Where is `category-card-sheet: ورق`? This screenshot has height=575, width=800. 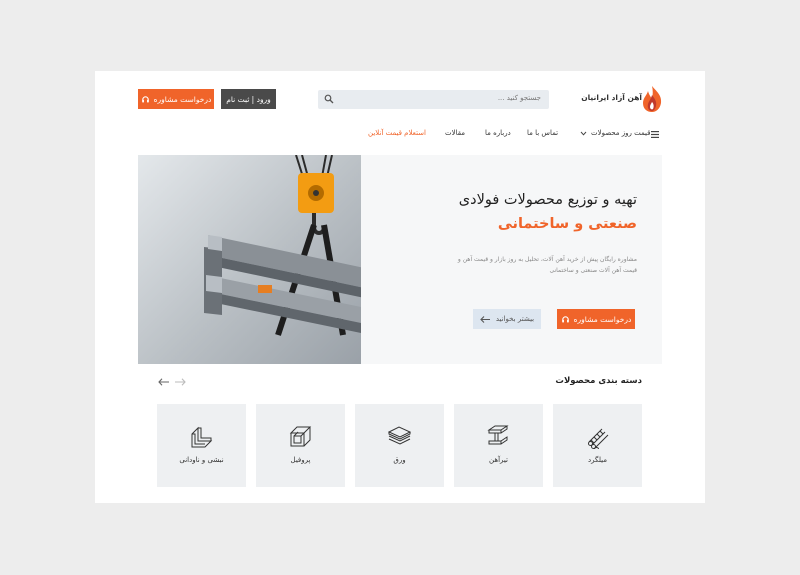 category-card-sheet: ورق is located at coordinates (399, 445).